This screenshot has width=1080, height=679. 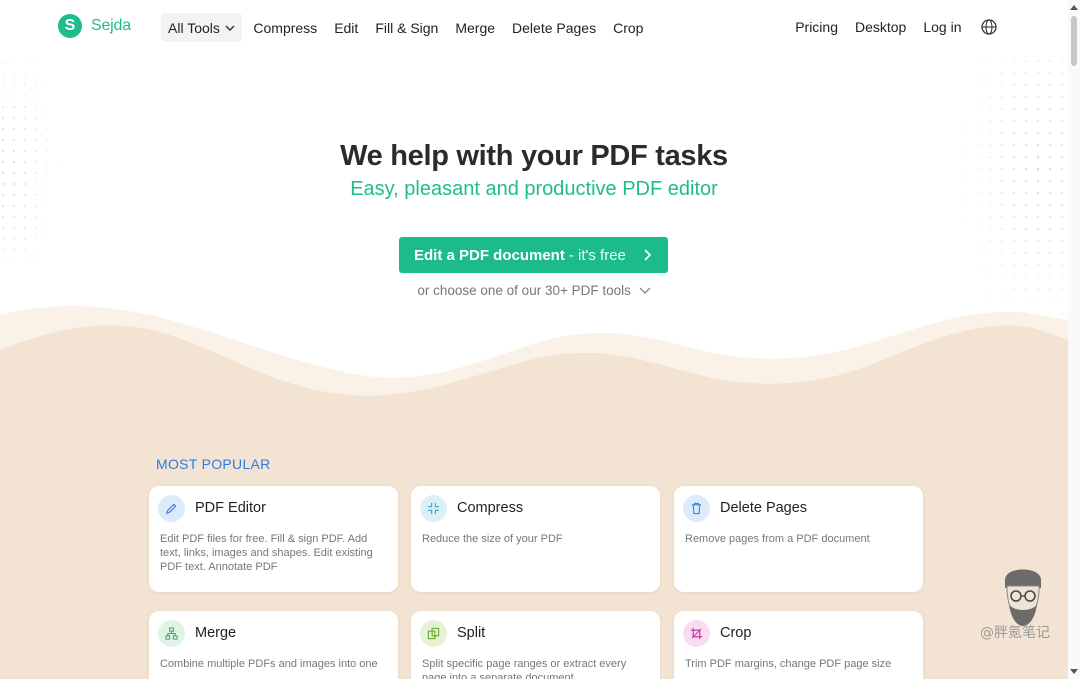 I want to click on card-title: Split, so click(x=471, y=633).